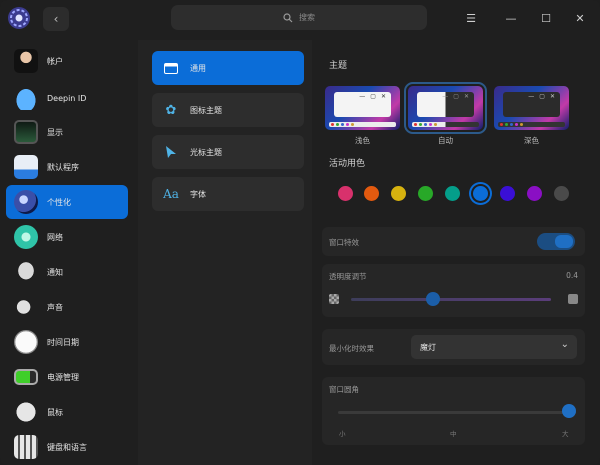  Describe the element at coordinates (480, 193) in the screenshot. I see `accent-color-blue` at that location.